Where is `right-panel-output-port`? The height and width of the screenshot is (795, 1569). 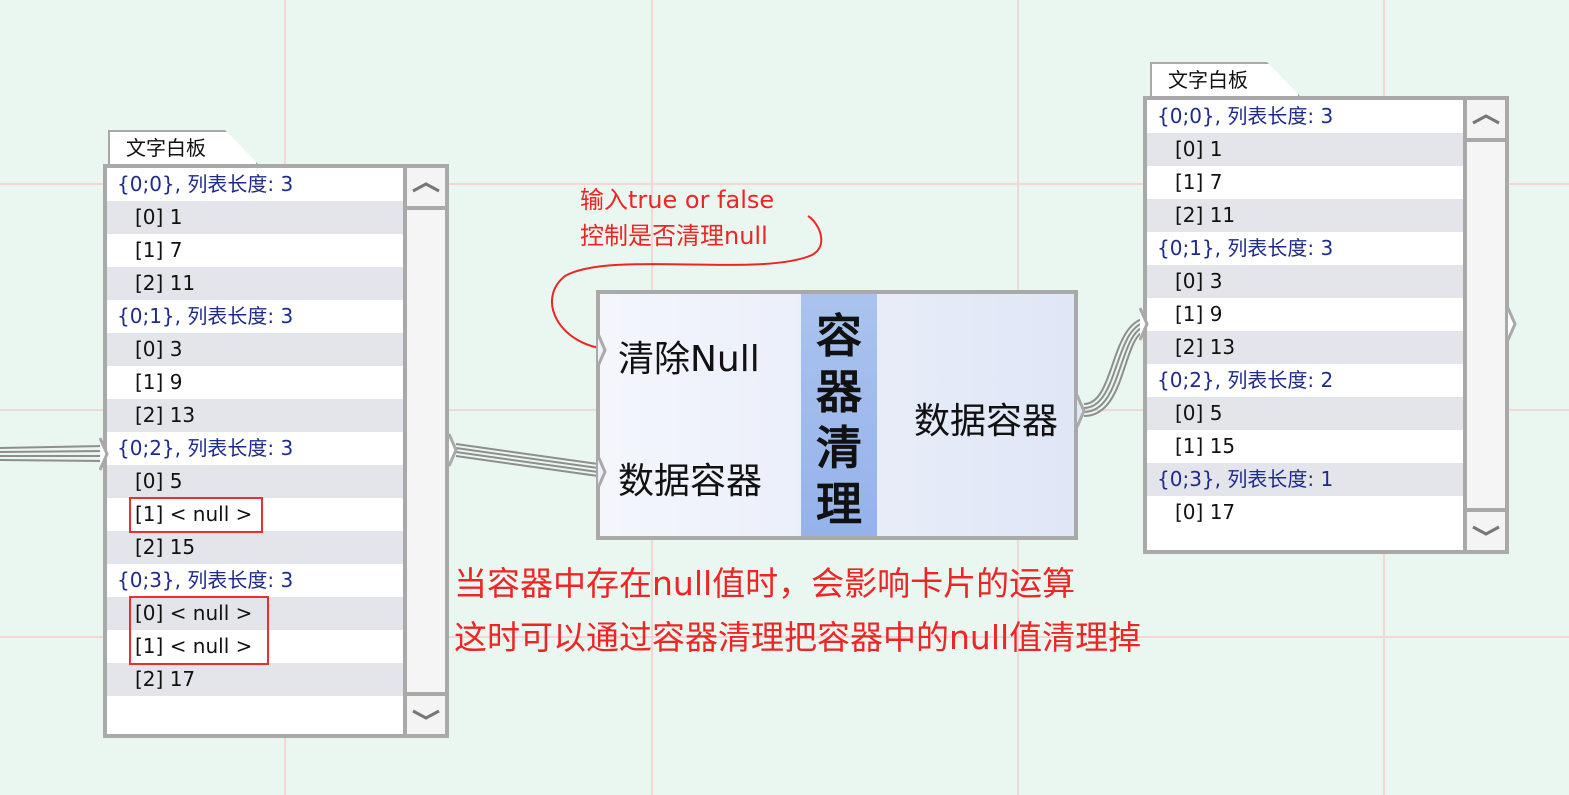
right-panel-output-port is located at coordinates (1512, 324).